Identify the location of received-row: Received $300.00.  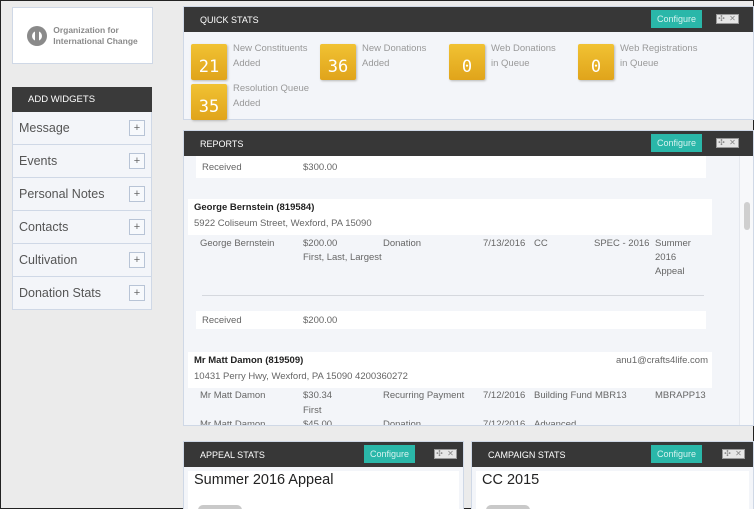
(451, 167).